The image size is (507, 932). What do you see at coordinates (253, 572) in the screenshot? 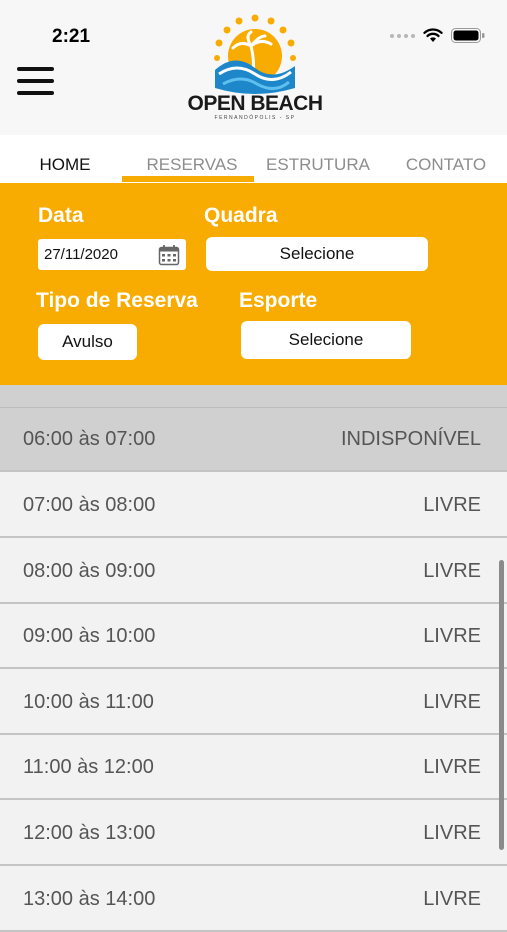
I see `list-item: 08:00 às 09:00 LIVRE` at bounding box center [253, 572].